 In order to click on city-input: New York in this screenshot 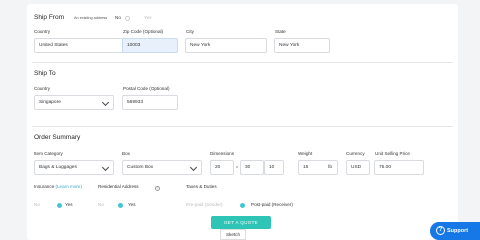, I will do `click(226, 45)`.